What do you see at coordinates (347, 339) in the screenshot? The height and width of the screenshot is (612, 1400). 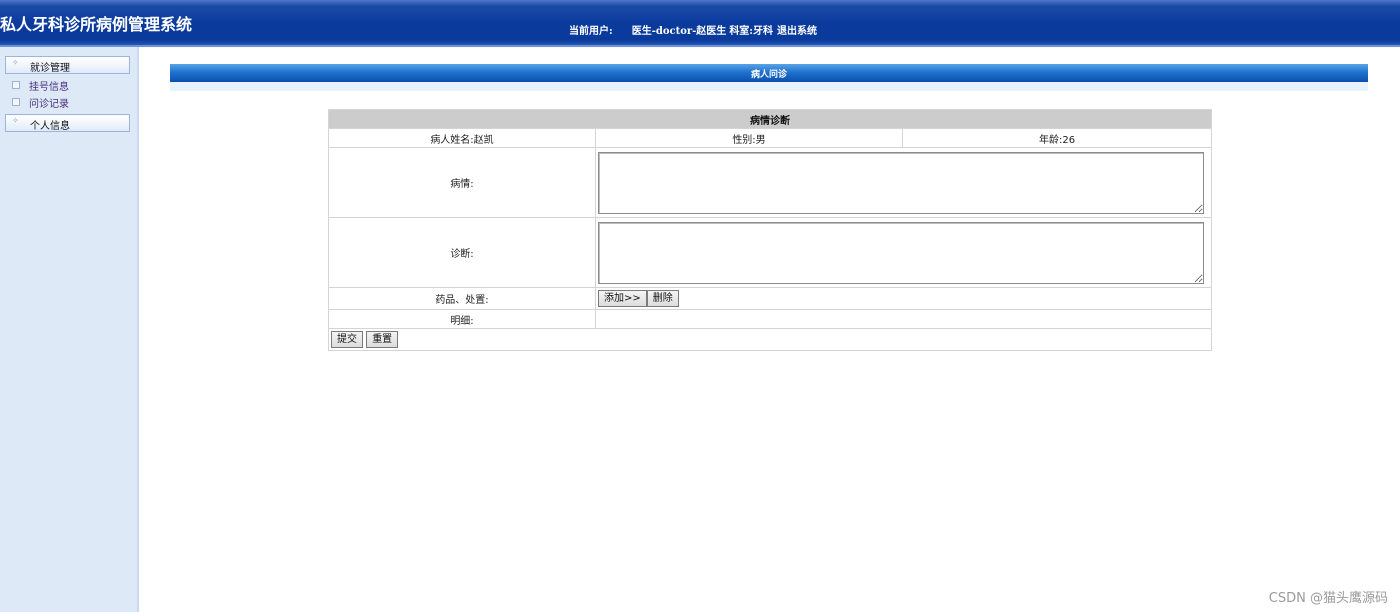 I see `submit-button: 提交` at bounding box center [347, 339].